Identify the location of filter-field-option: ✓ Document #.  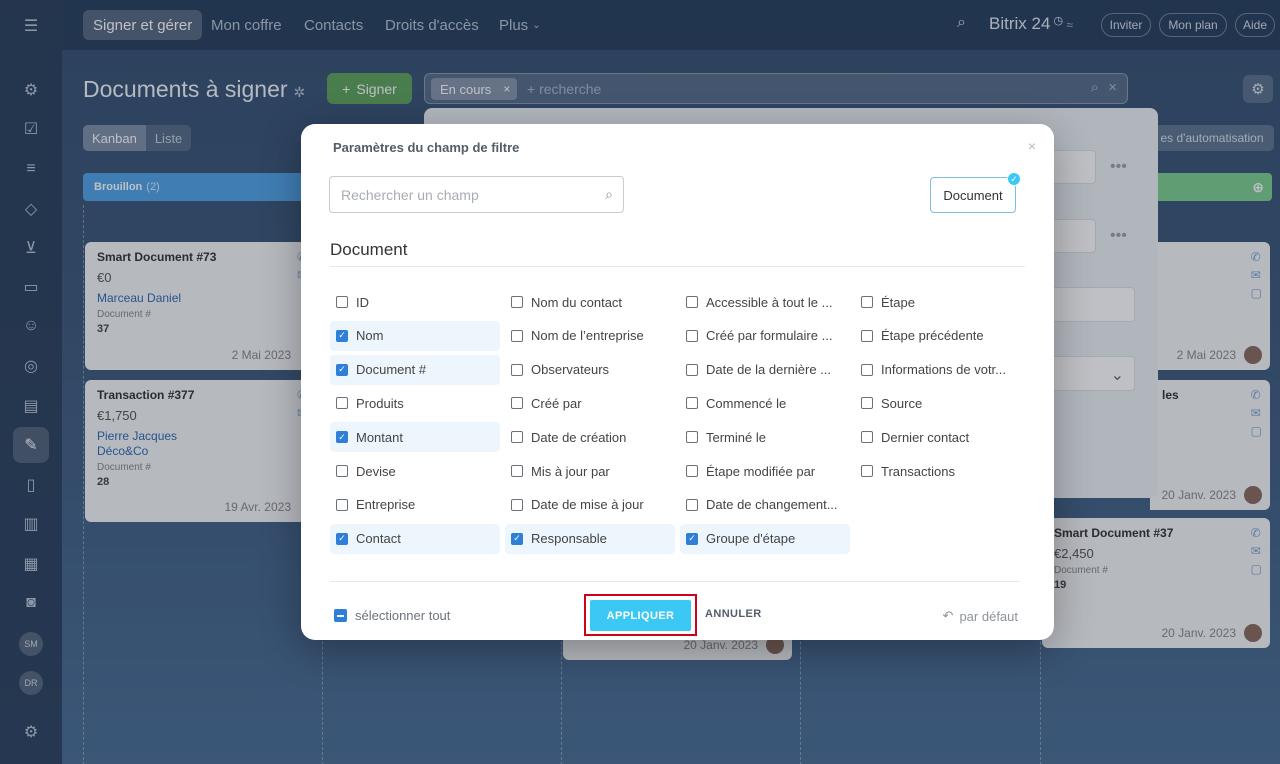
(415, 369).